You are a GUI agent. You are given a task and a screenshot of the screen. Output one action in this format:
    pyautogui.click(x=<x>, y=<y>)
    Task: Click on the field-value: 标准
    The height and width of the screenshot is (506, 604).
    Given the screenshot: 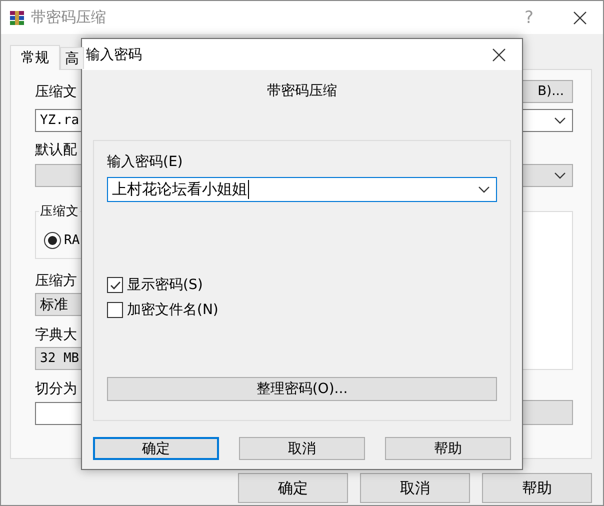 What is the action you would take?
    pyautogui.click(x=54, y=305)
    